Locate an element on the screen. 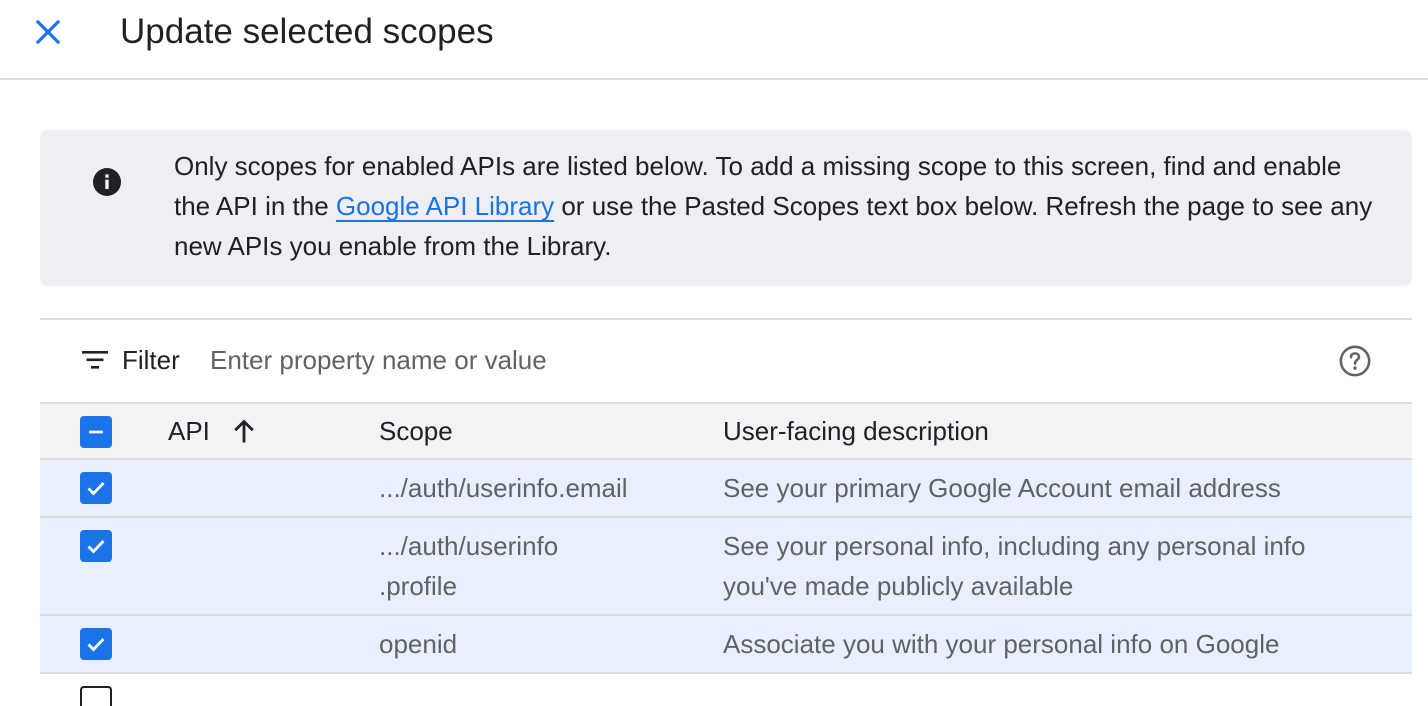 This screenshot has width=1428, height=706. google-api-library-link: Google API Library is located at coordinates (445, 206).